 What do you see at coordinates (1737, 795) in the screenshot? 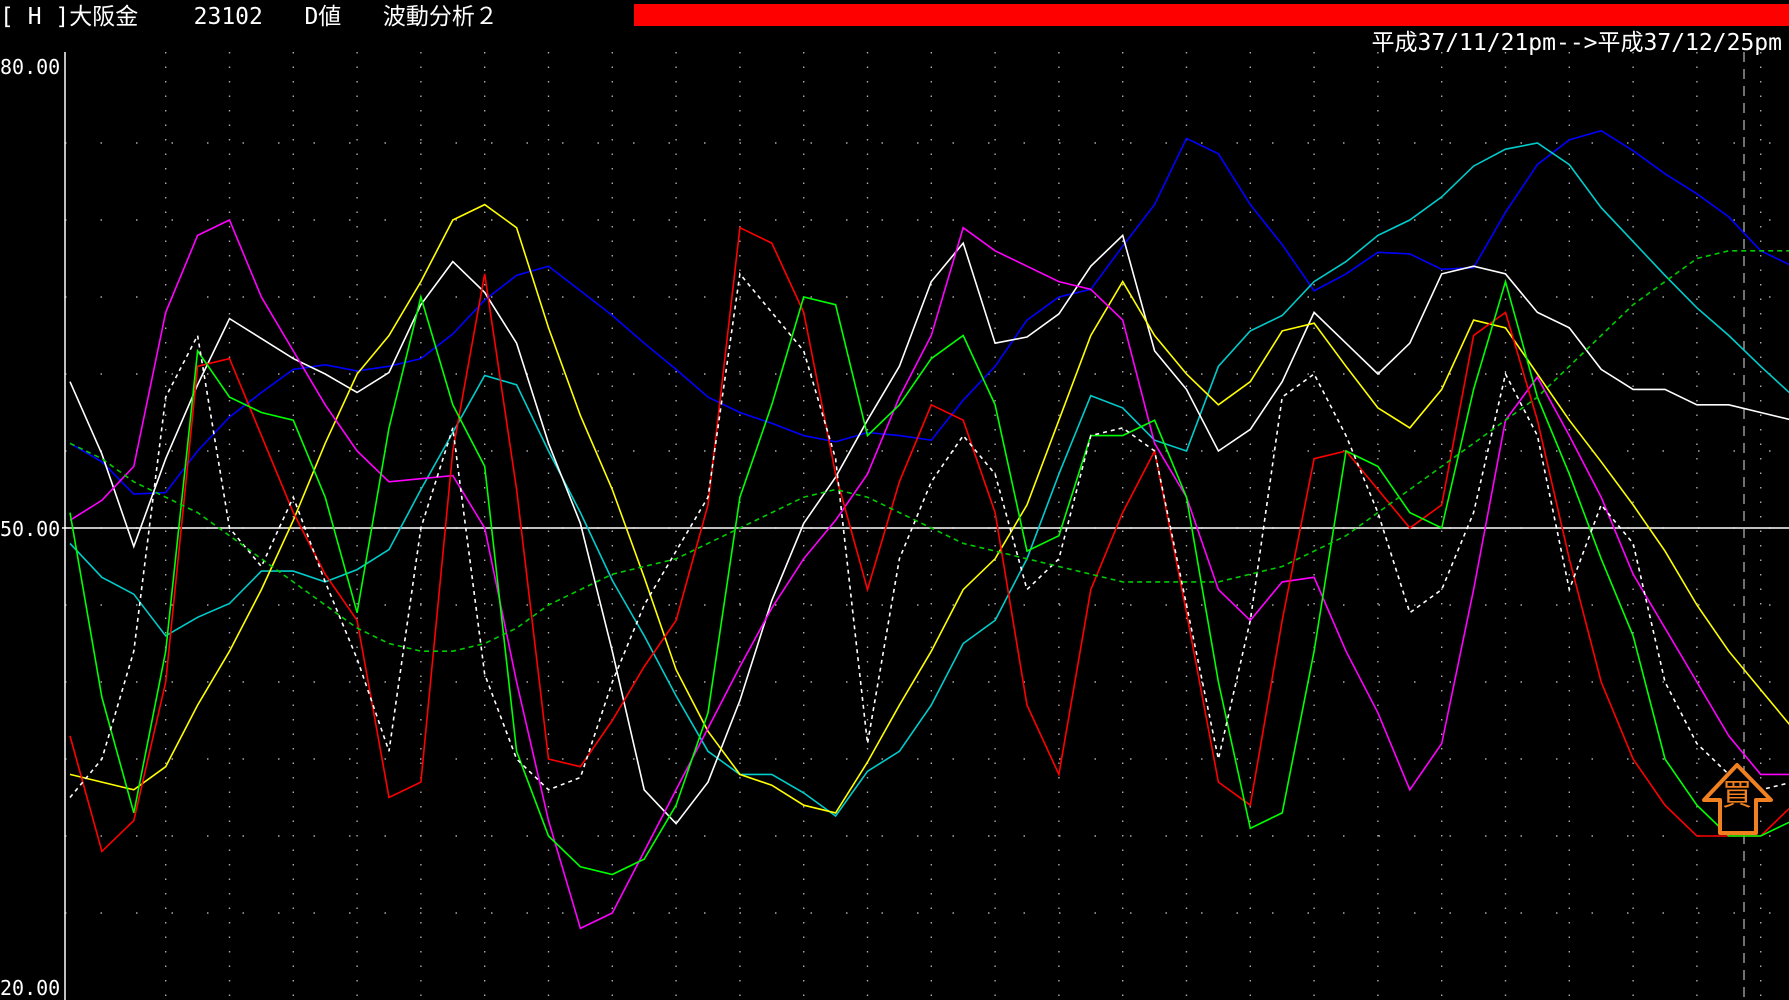
I see `buy-label: 買` at bounding box center [1737, 795].